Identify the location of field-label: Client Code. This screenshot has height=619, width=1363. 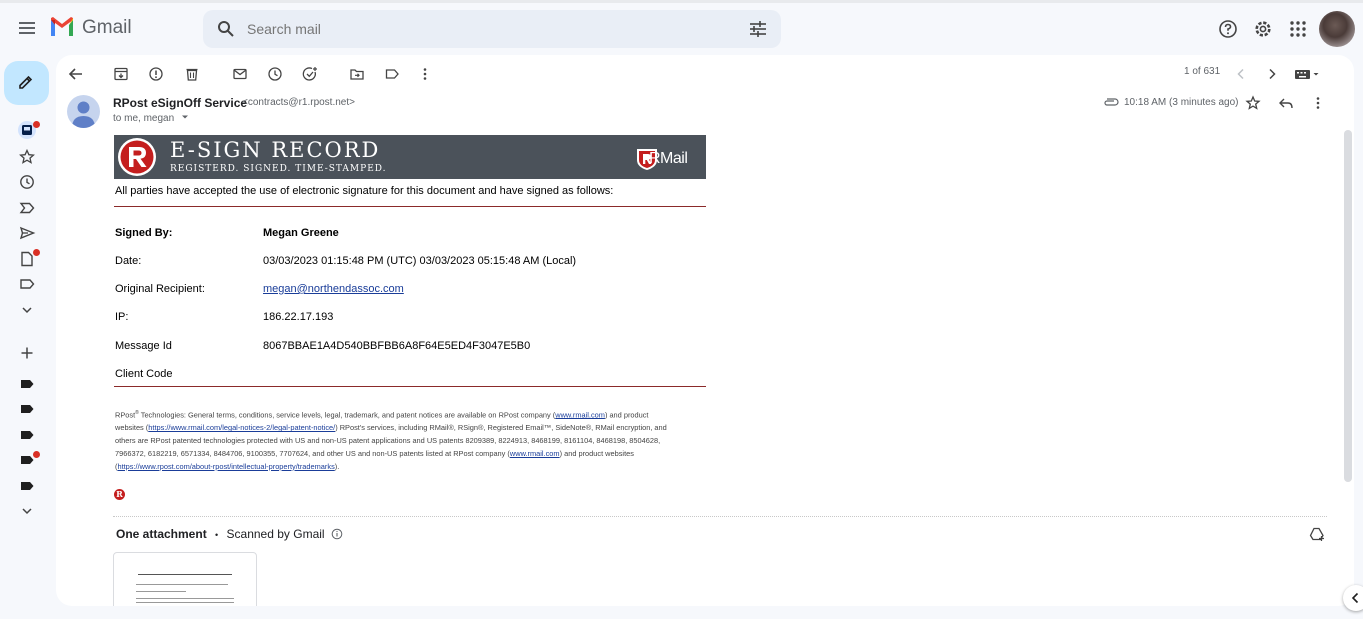
(144, 374).